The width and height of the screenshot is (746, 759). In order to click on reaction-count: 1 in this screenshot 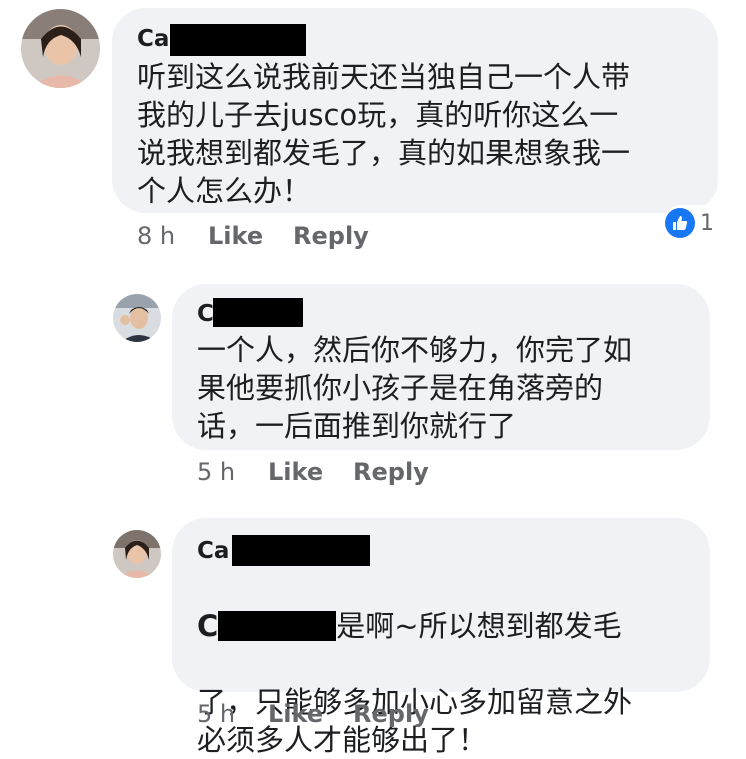, I will do `click(707, 223)`.